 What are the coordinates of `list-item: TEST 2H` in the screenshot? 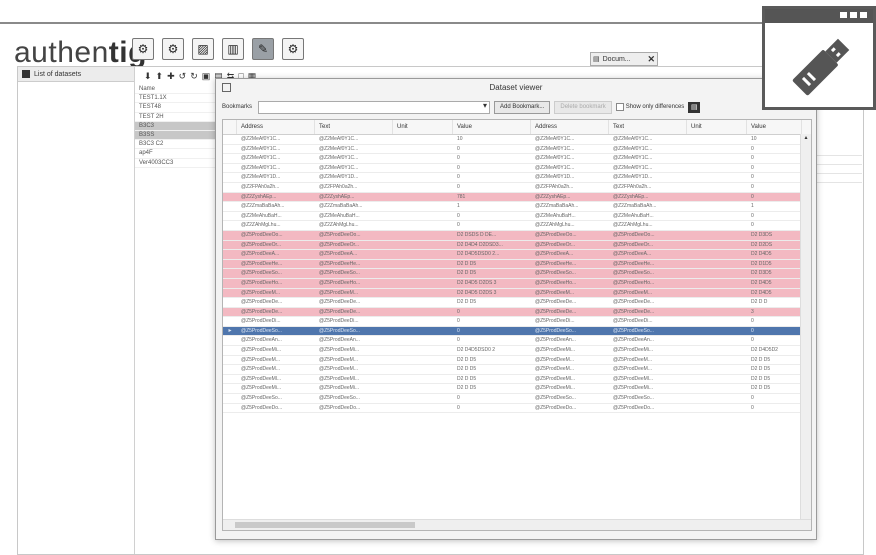 It's located at (175, 117).